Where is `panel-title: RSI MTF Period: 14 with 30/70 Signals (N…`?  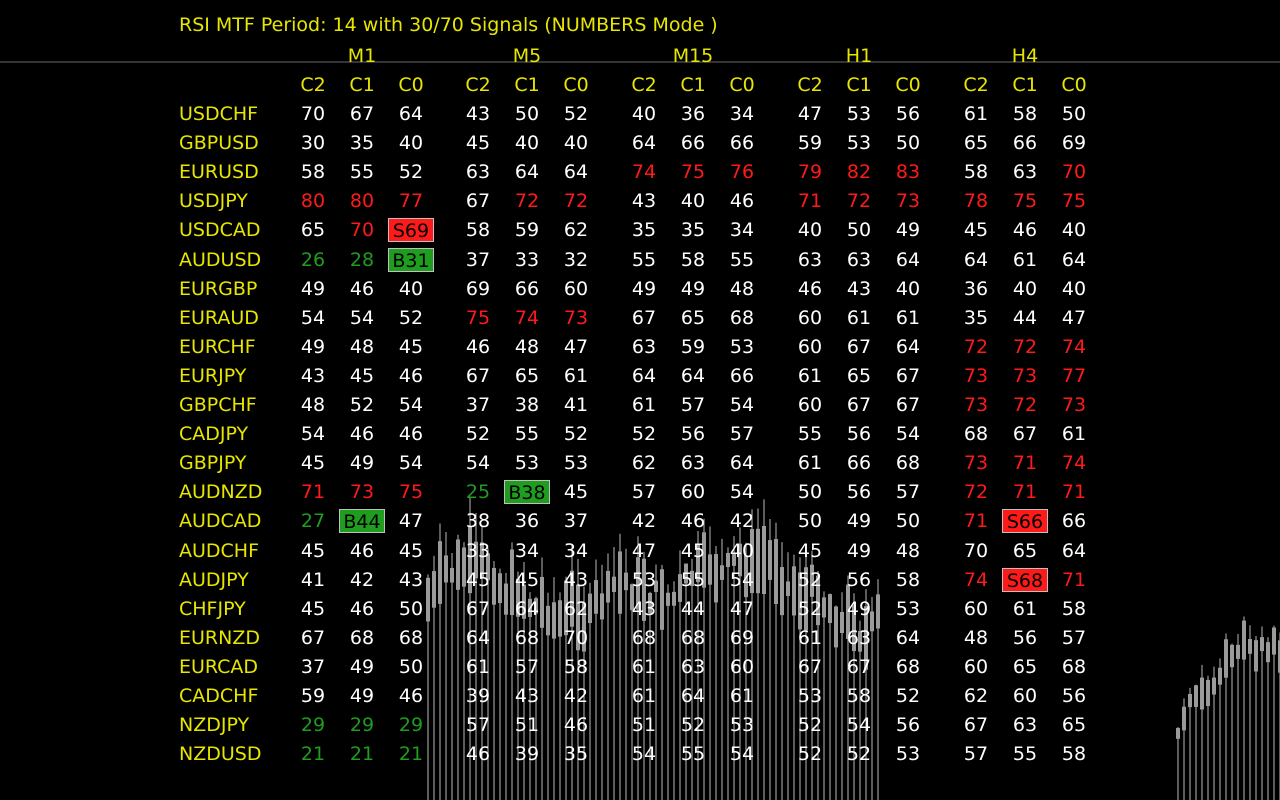
panel-title: RSI MTF Period: 14 with 30/70 Signals (N… is located at coordinates (448, 25).